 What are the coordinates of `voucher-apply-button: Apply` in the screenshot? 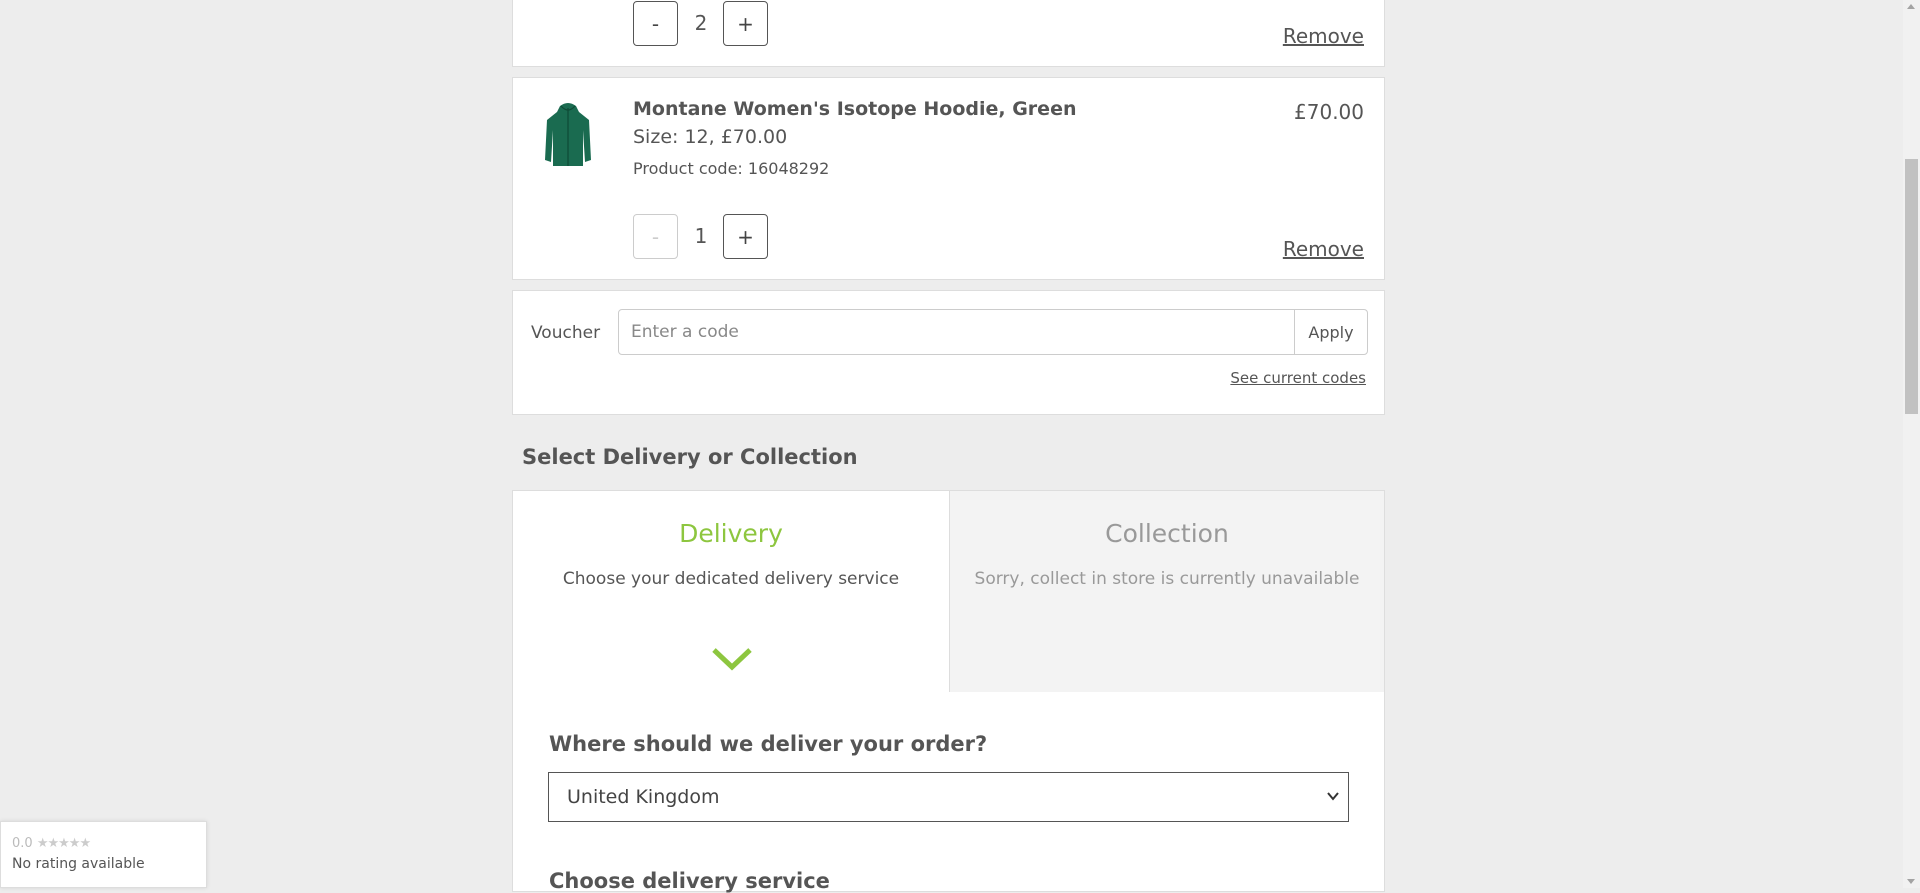 It's located at (1330, 332).